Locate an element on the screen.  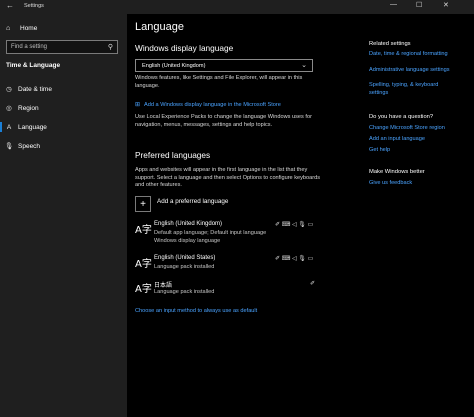
language-feature-icons: ✐ is located at coordinates (313, 284).